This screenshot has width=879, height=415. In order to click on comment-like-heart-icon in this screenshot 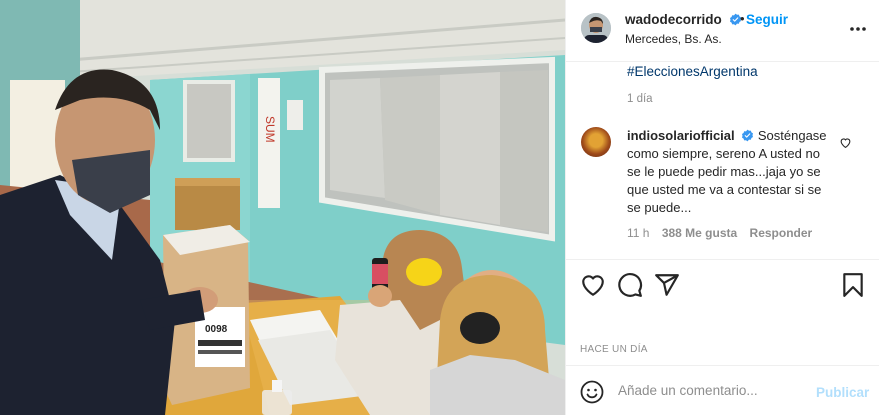, I will do `click(845, 142)`.